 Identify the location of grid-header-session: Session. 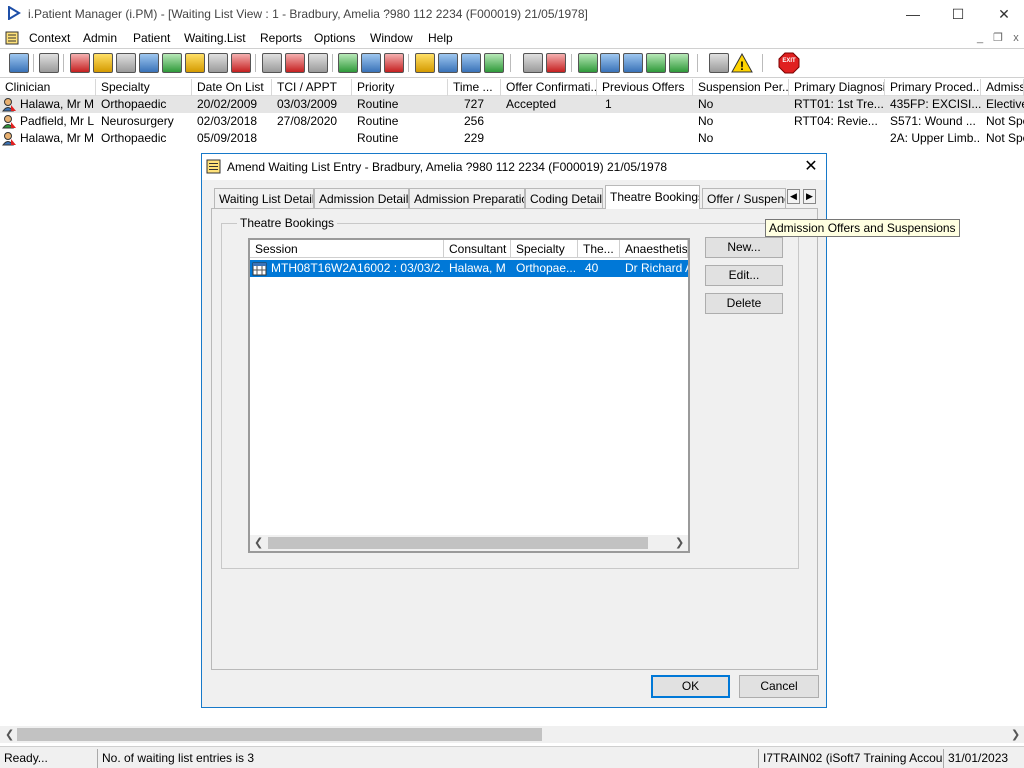
(347, 249).